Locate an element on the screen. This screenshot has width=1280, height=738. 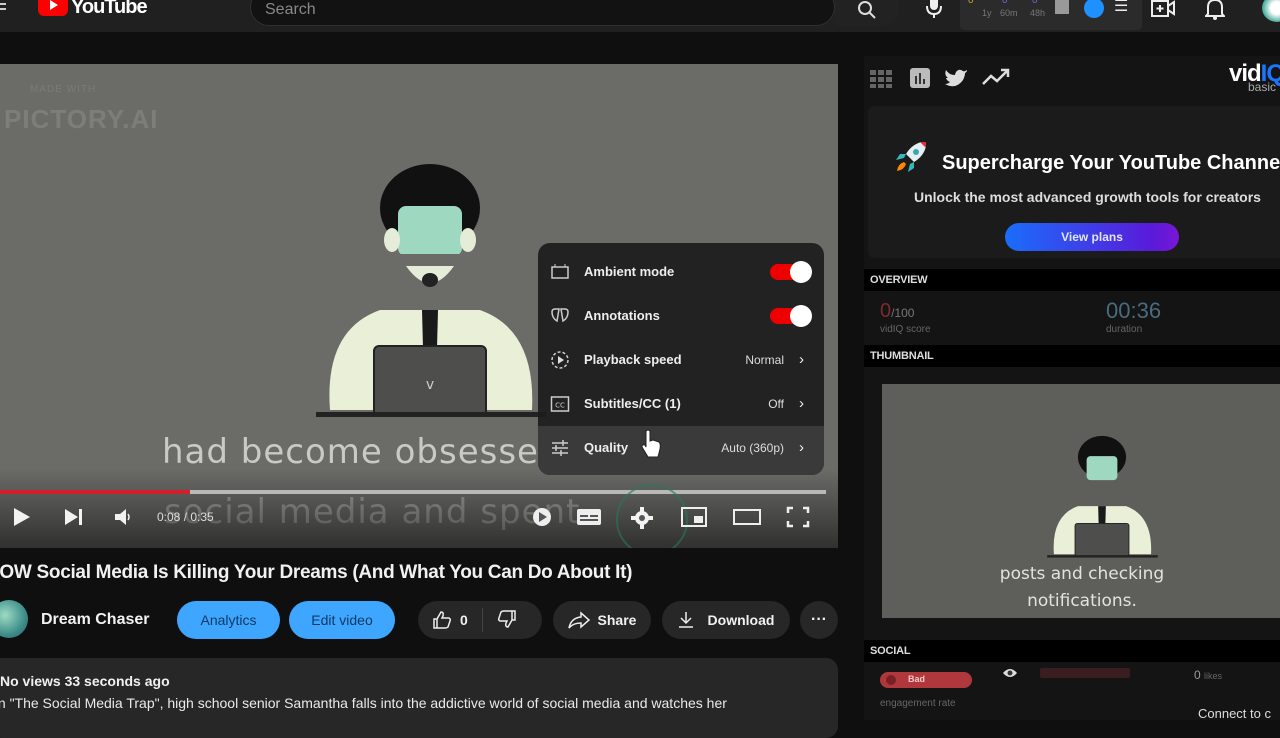
menu-item-value: Normal is located at coordinates (764, 360).